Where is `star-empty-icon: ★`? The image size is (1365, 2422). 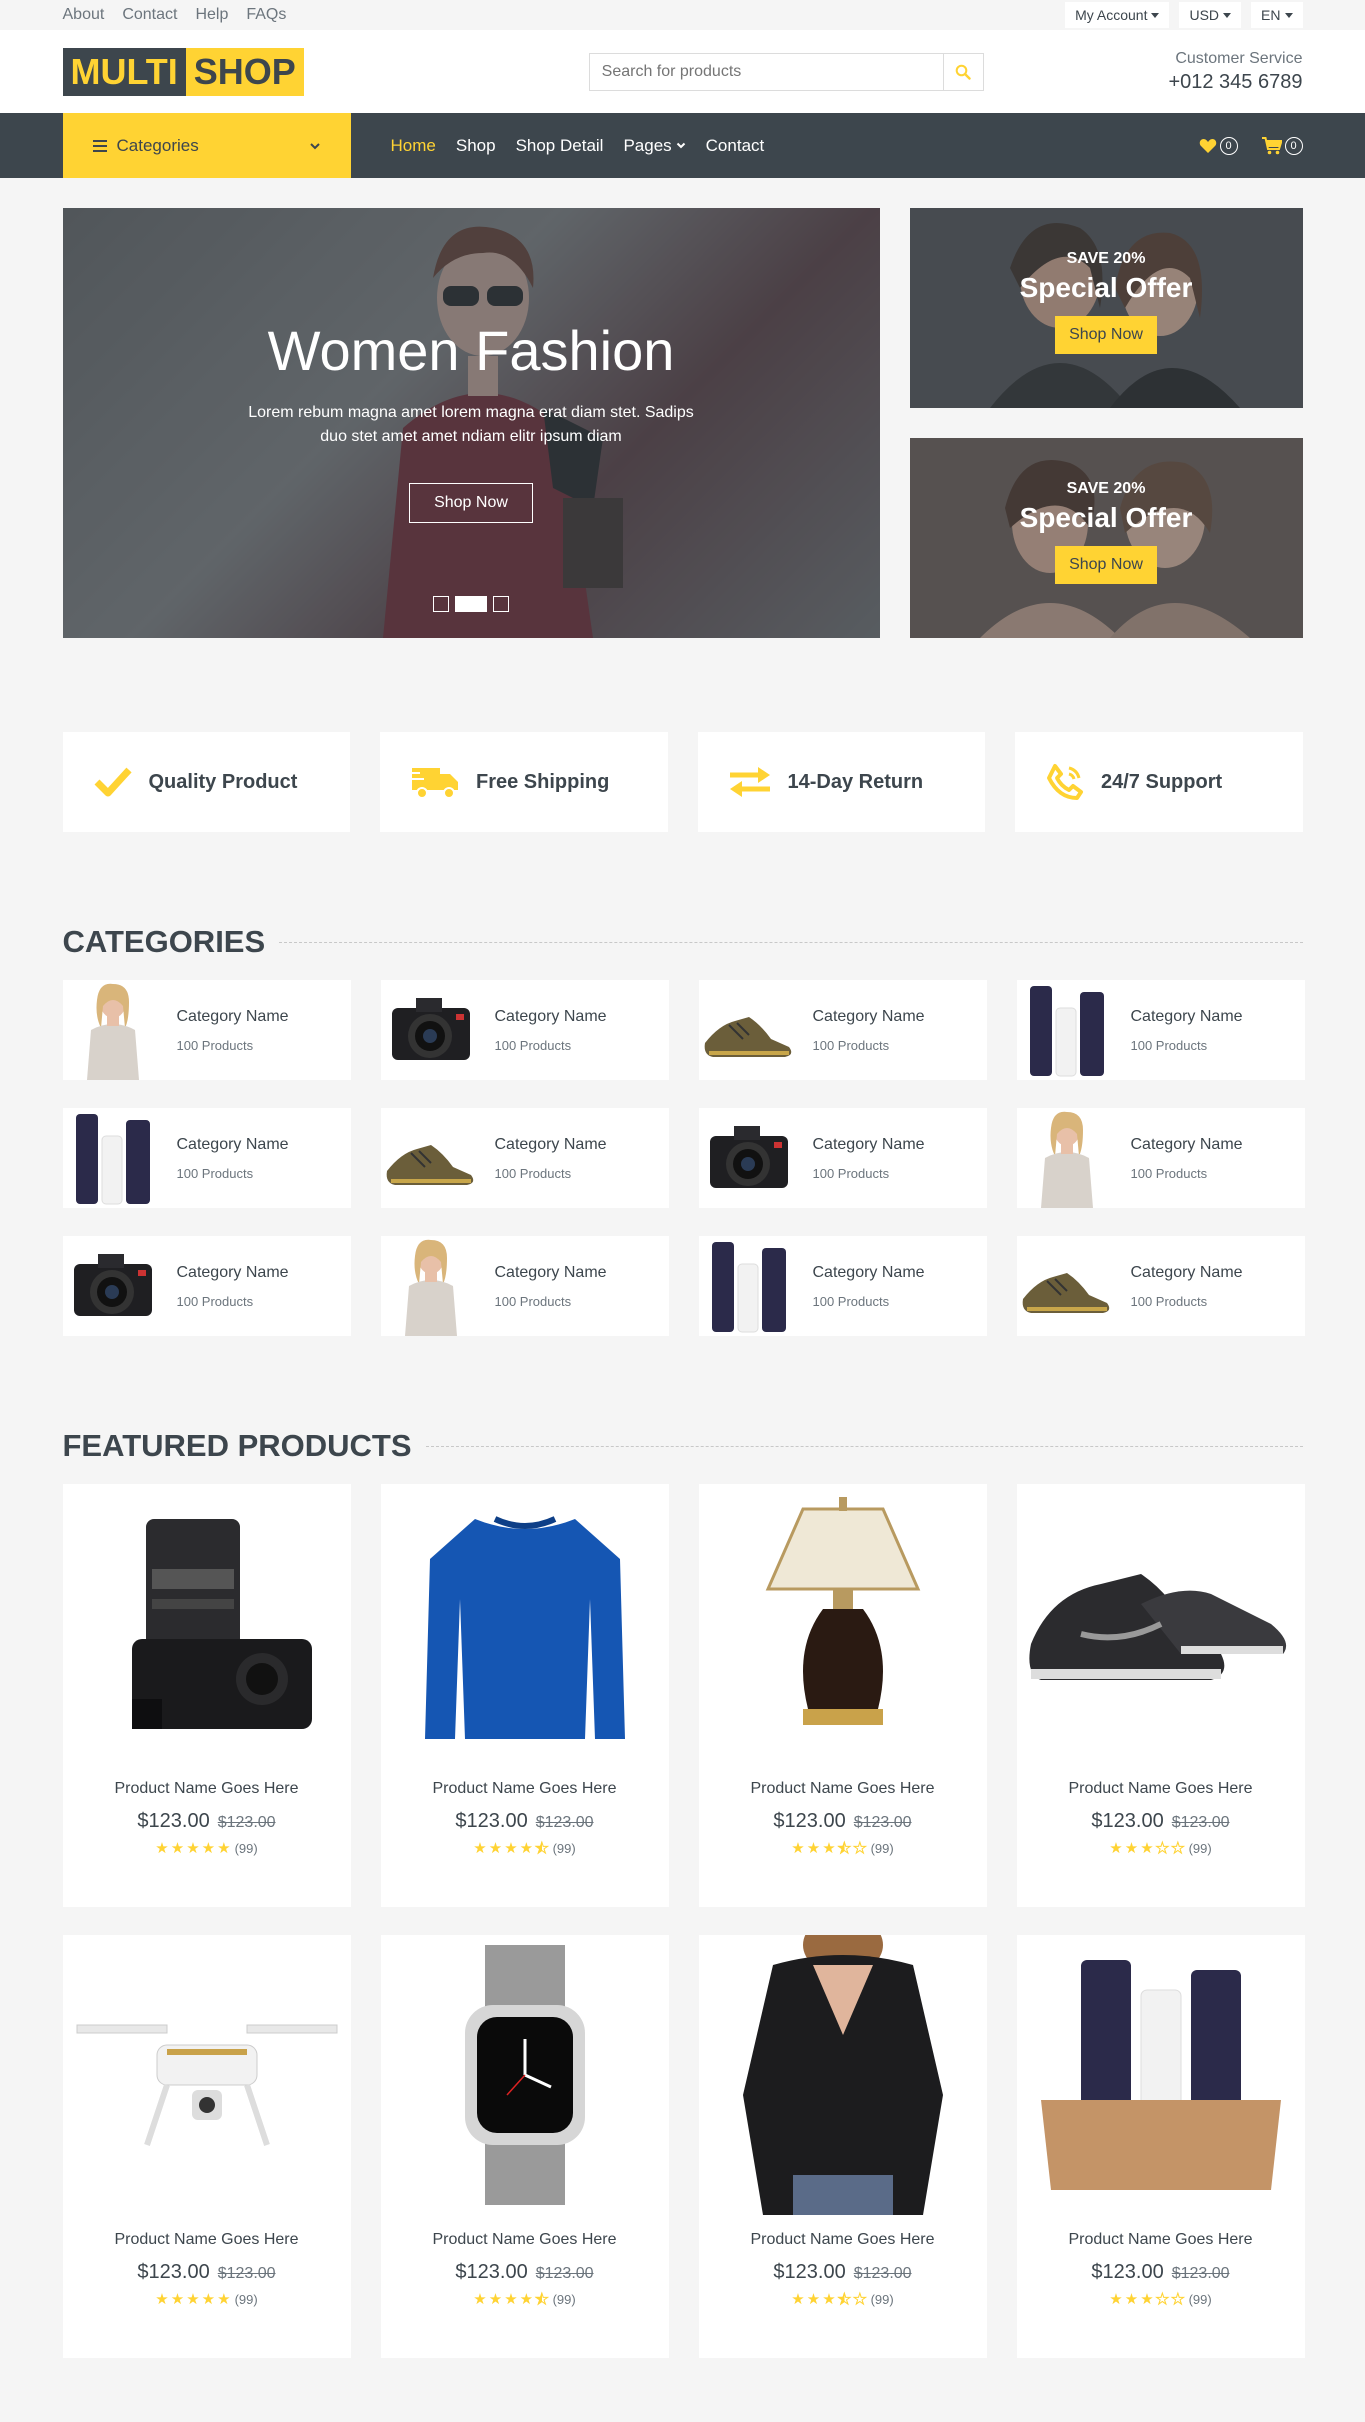
star-empty-icon: ★ is located at coordinates (1162, 1848).